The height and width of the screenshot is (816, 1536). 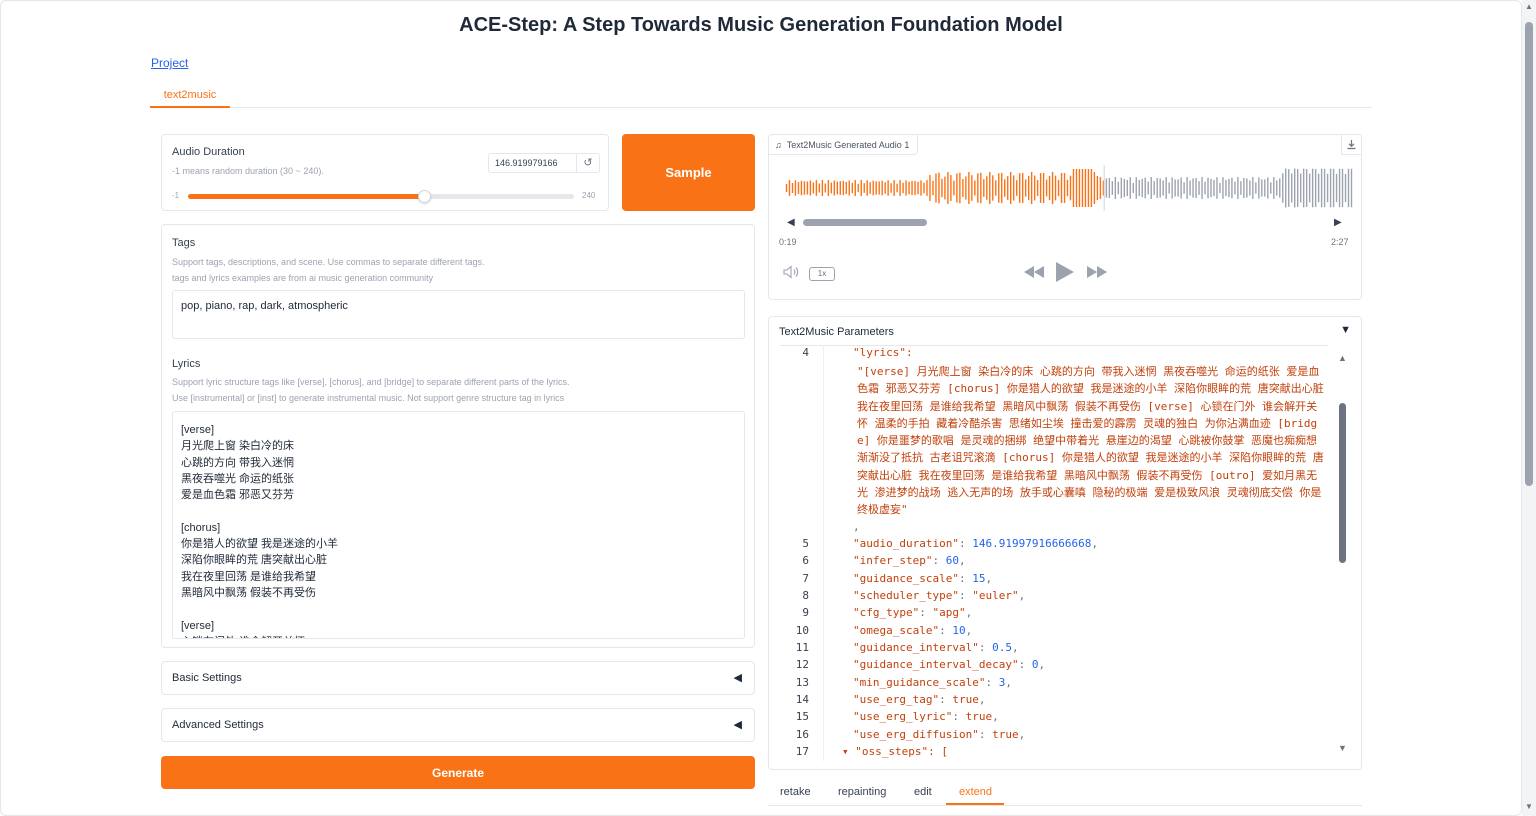 I want to click on edit-mode-tabs: retake repainting edit extend, so click(x=1065, y=794).